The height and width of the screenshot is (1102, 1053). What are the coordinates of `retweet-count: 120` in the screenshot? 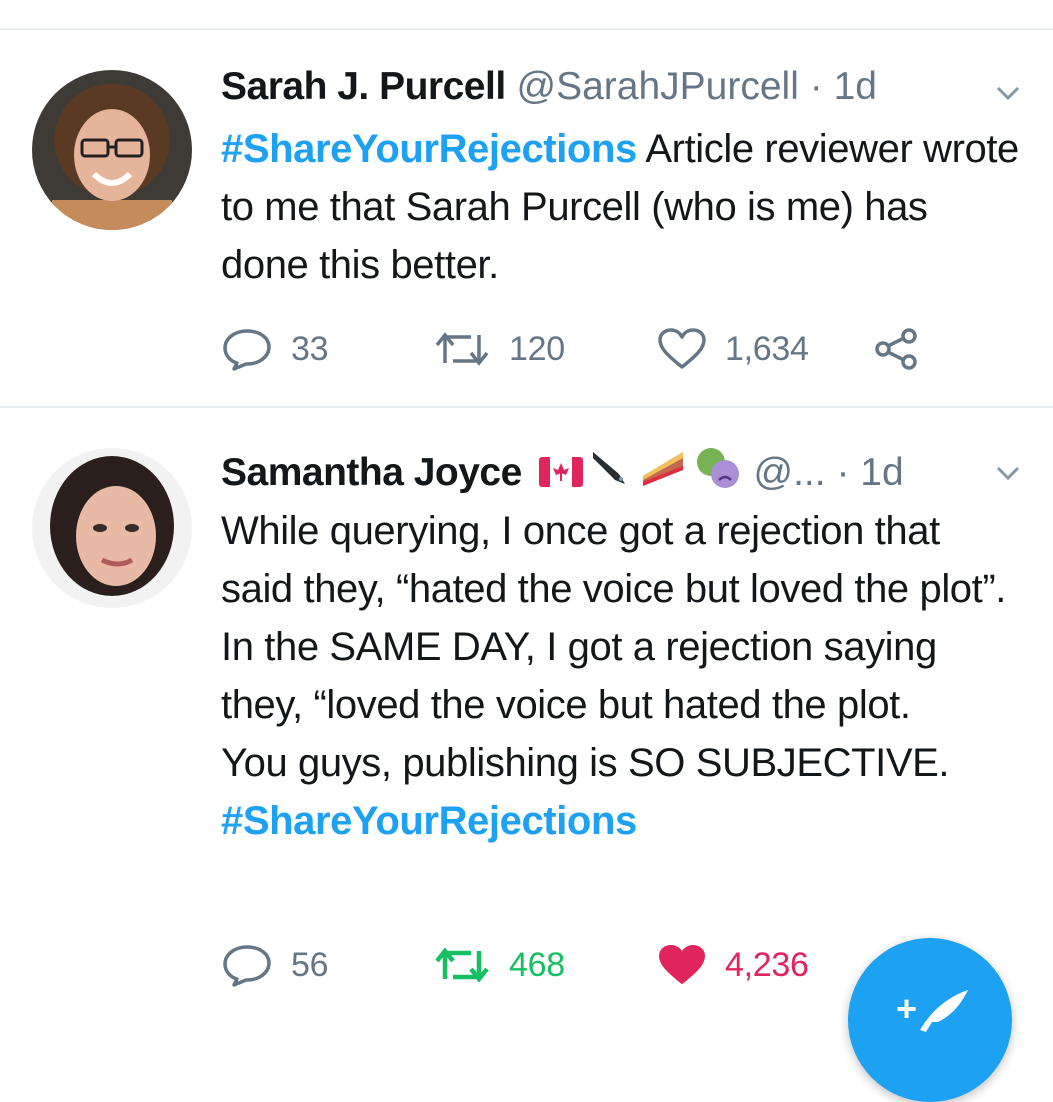 It's located at (537, 348).